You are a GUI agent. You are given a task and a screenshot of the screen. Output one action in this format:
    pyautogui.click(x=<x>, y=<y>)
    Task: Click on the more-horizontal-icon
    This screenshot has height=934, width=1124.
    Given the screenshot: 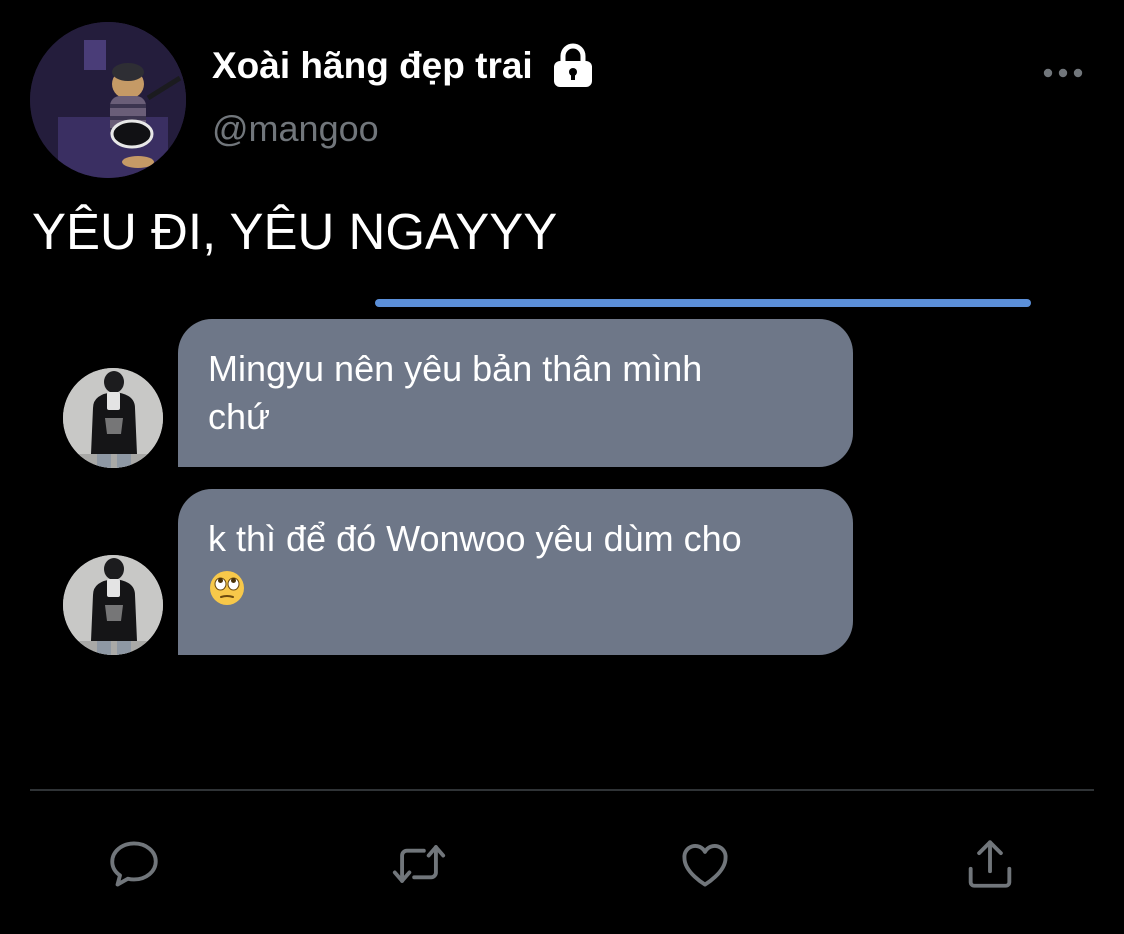 What is the action you would take?
    pyautogui.click(x=1063, y=73)
    